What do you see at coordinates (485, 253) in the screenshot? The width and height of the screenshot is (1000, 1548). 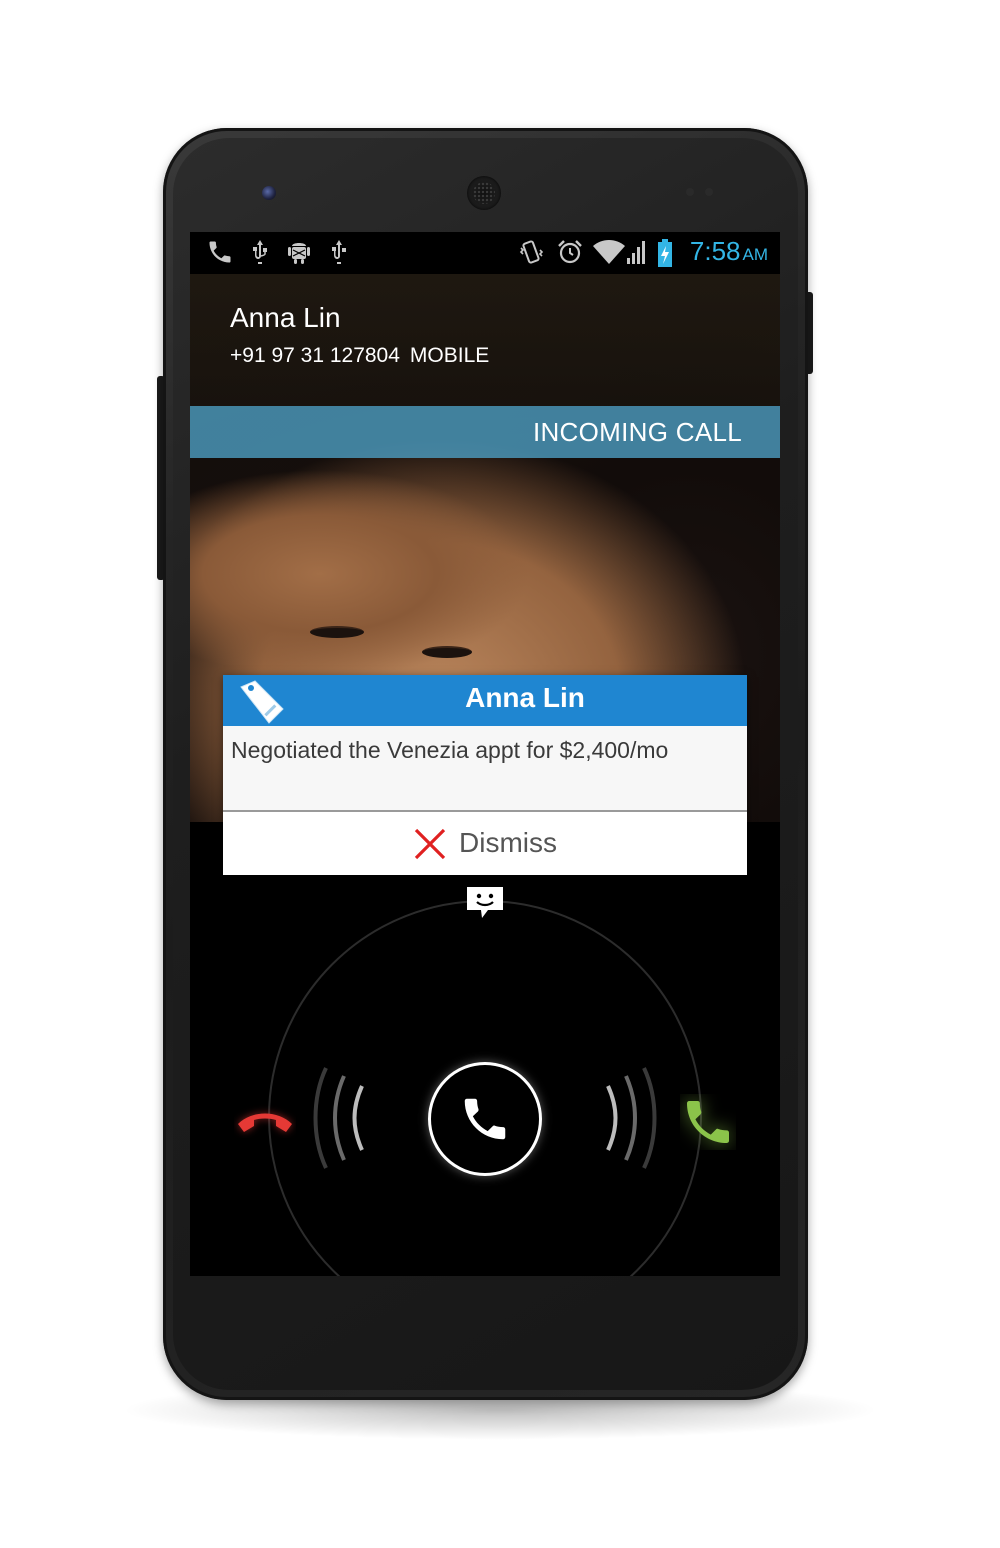 I see `status-bar: 7:58 AM` at bounding box center [485, 253].